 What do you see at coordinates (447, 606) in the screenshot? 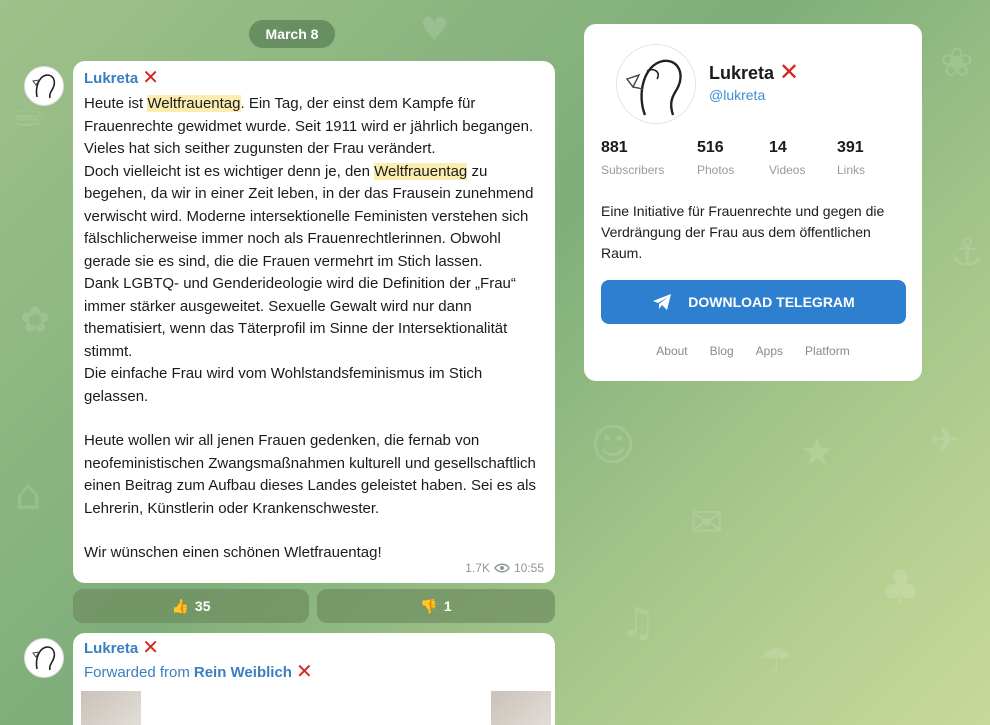
I see `reaction-count: 1` at bounding box center [447, 606].